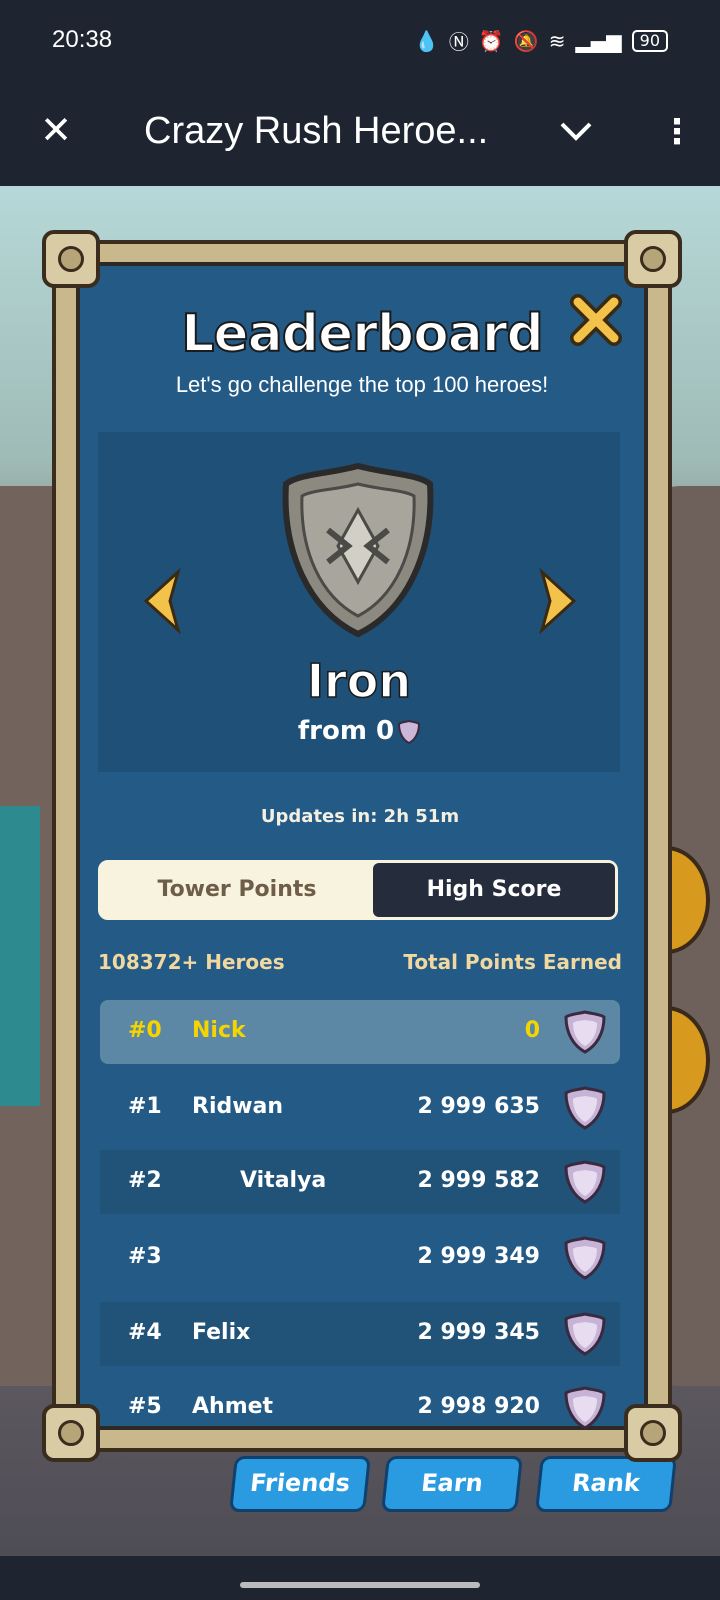 The height and width of the screenshot is (1600, 720). Describe the element at coordinates (358, 550) in the screenshot. I see `iron-shield-icon` at that location.